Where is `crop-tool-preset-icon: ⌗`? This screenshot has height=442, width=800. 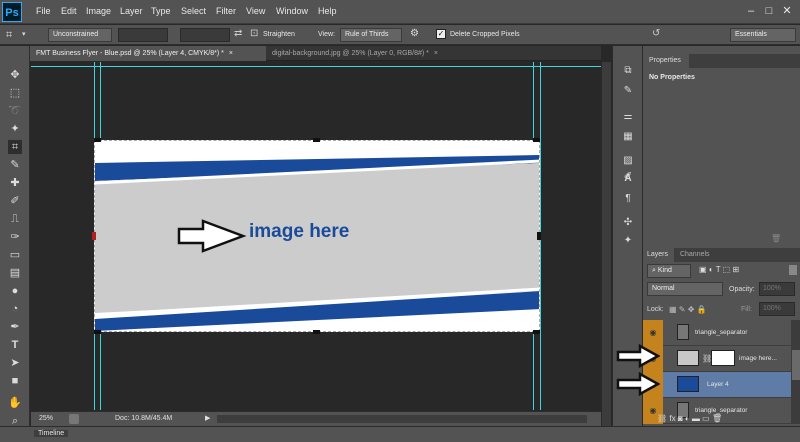 crop-tool-preset-icon: ⌗ is located at coordinates (13, 35).